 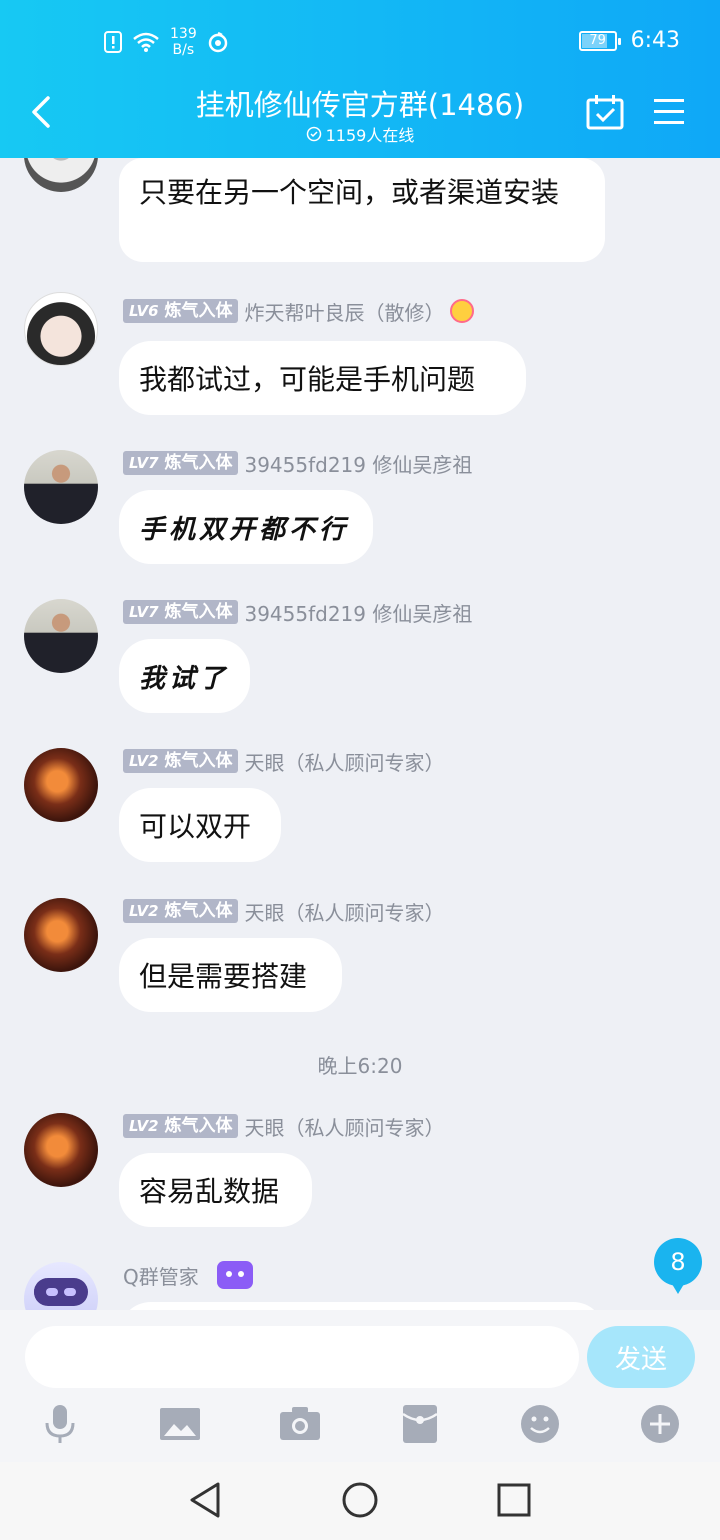 I want to click on online-count-text: 1159人在线, so click(x=370, y=135).